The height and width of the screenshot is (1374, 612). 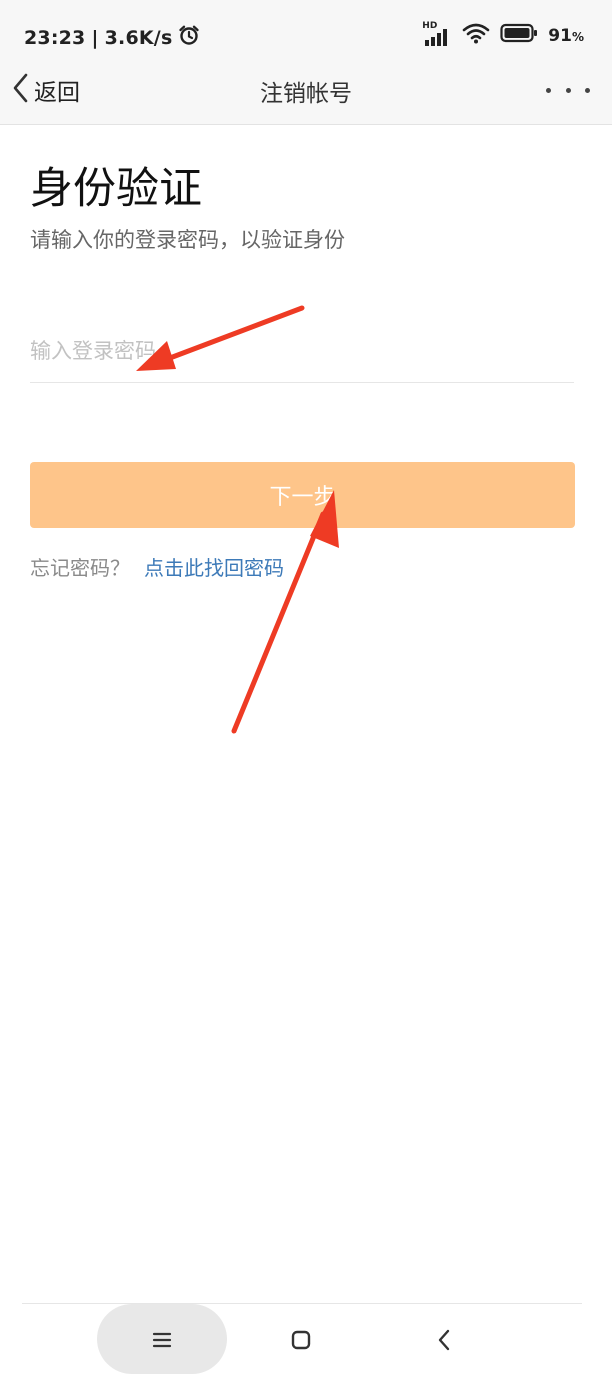 I want to click on menu-icon, so click(x=162, y=1342).